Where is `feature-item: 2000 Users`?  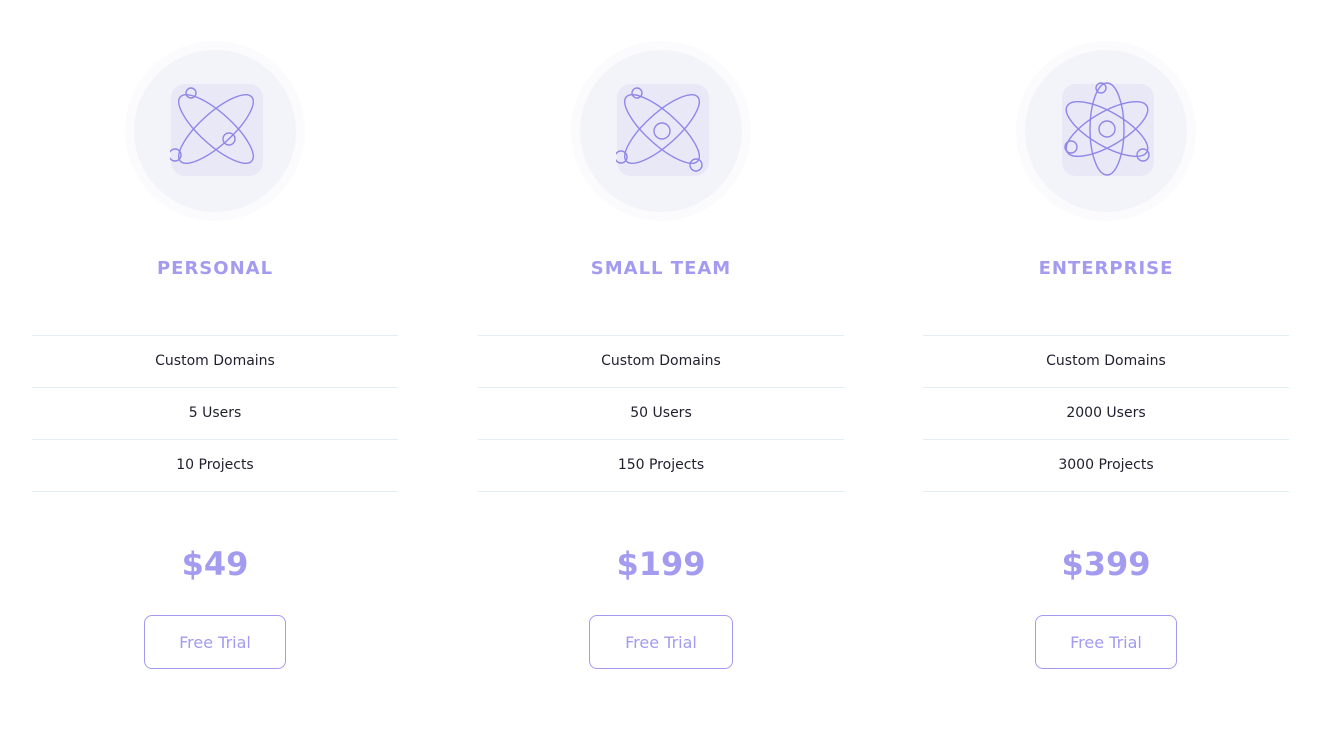 feature-item: 2000 Users is located at coordinates (1106, 414).